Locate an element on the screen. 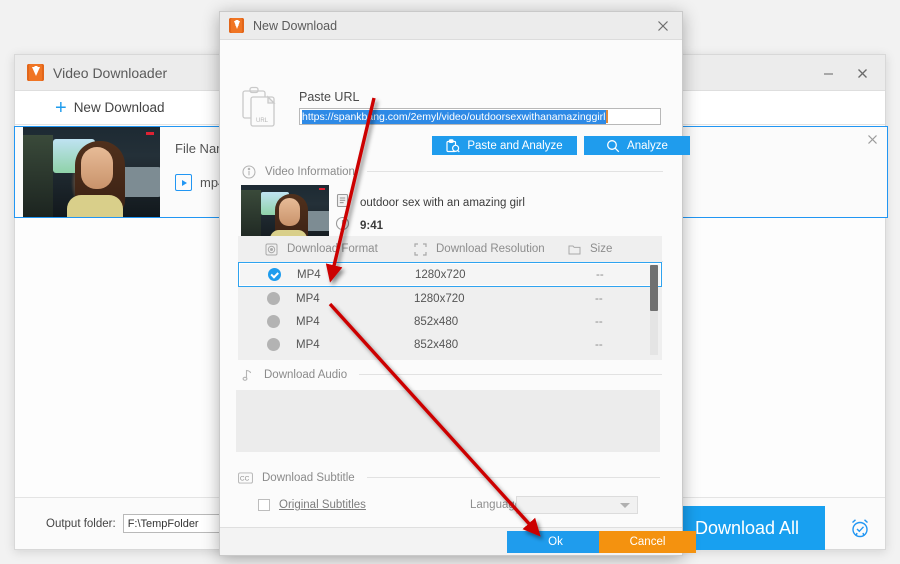 The image size is (900, 564). download-audio-list is located at coordinates (448, 421).